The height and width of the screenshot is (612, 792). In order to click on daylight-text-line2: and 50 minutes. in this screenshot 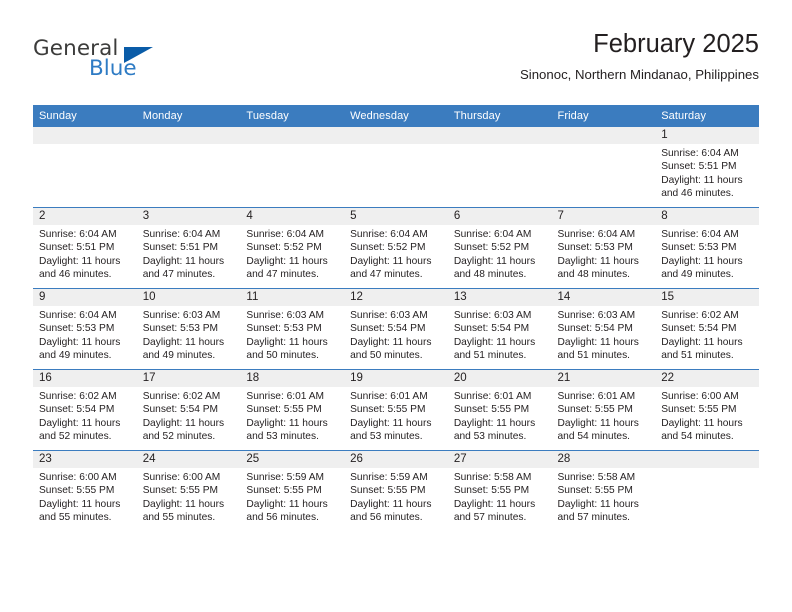, I will do `click(386, 356)`.